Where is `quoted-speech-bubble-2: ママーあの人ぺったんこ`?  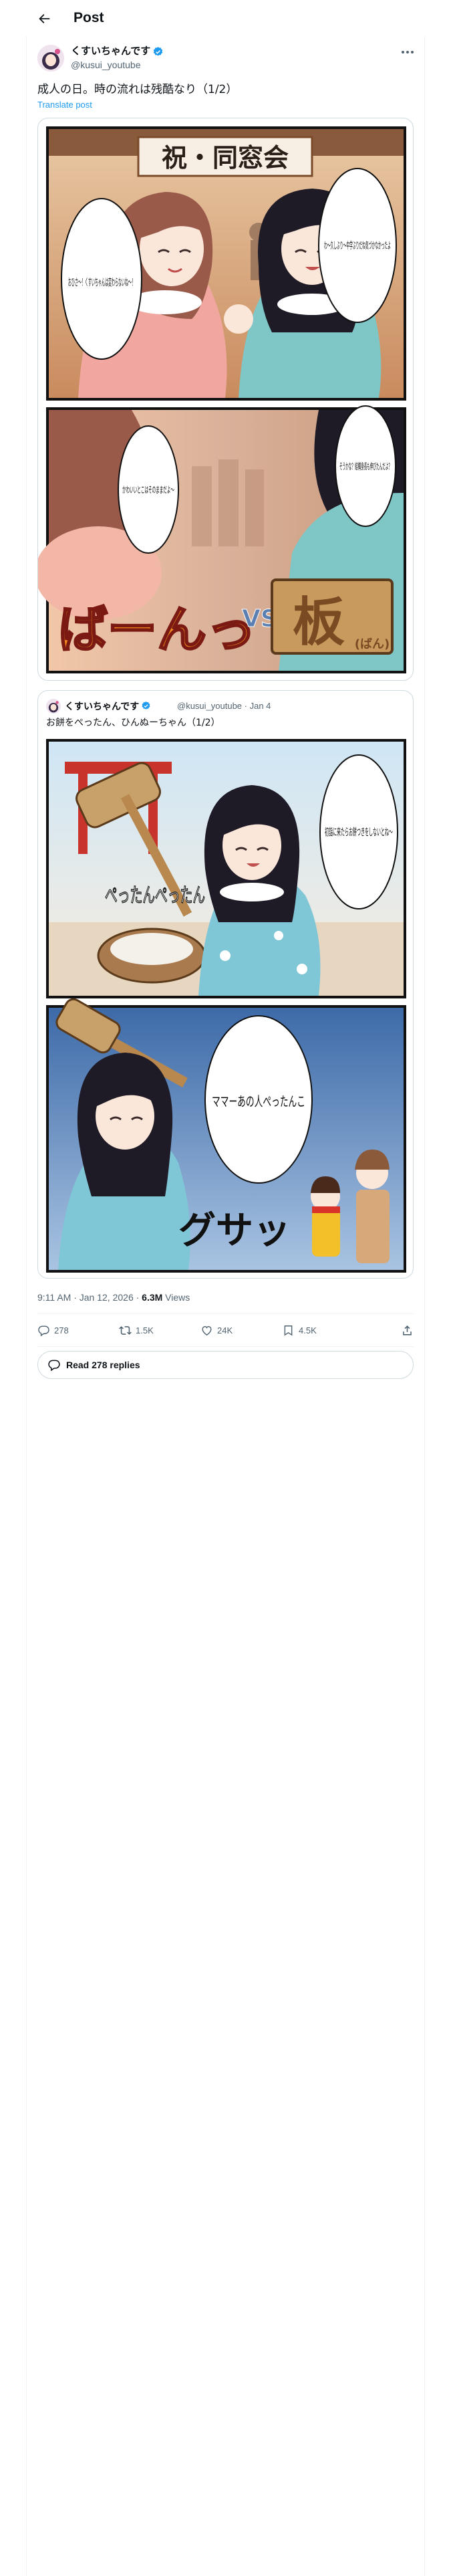
quoted-speech-bubble-2: ママーあの人ぺったんこ is located at coordinates (258, 1101).